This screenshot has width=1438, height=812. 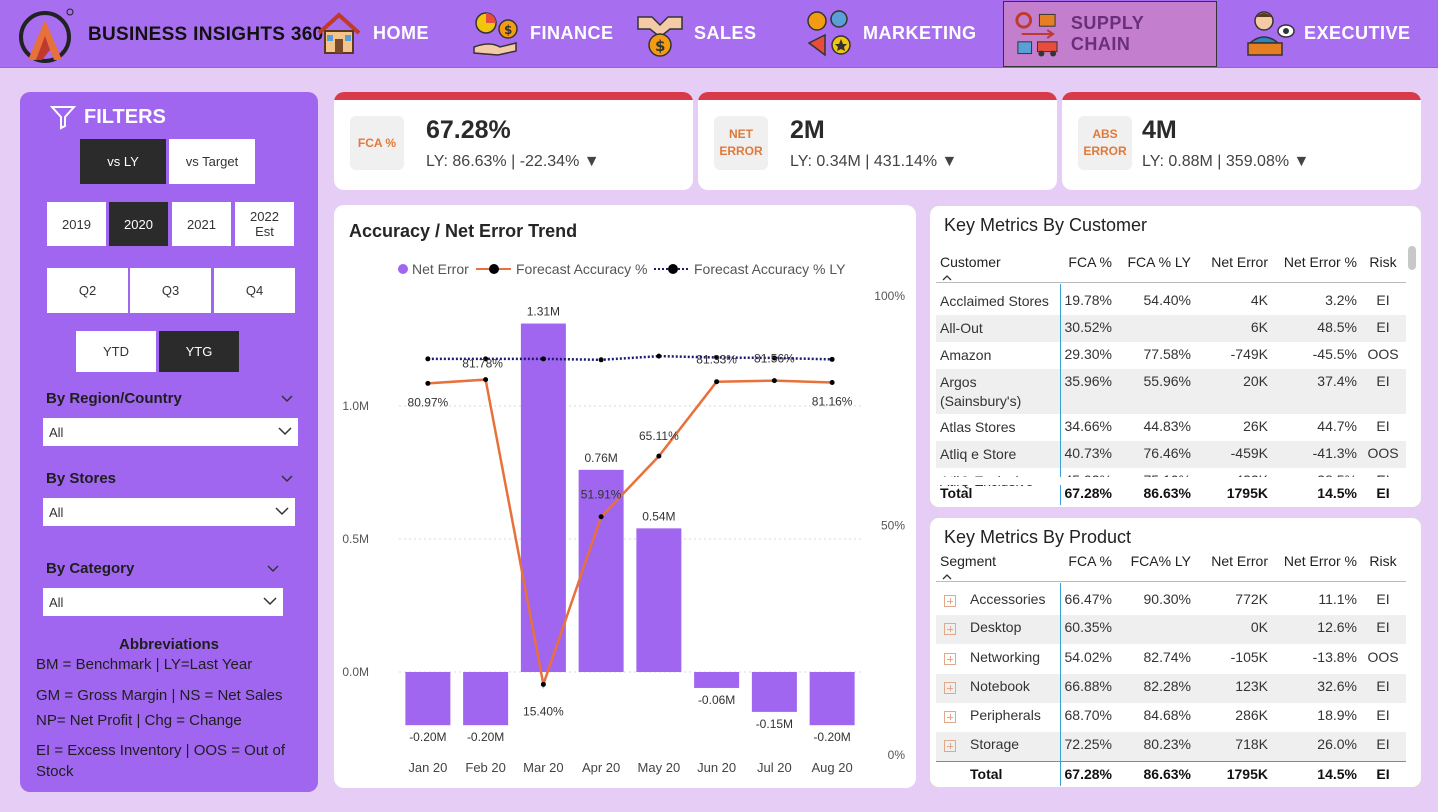 I want to click on nav-home-label: HOME, so click(x=401, y=32).